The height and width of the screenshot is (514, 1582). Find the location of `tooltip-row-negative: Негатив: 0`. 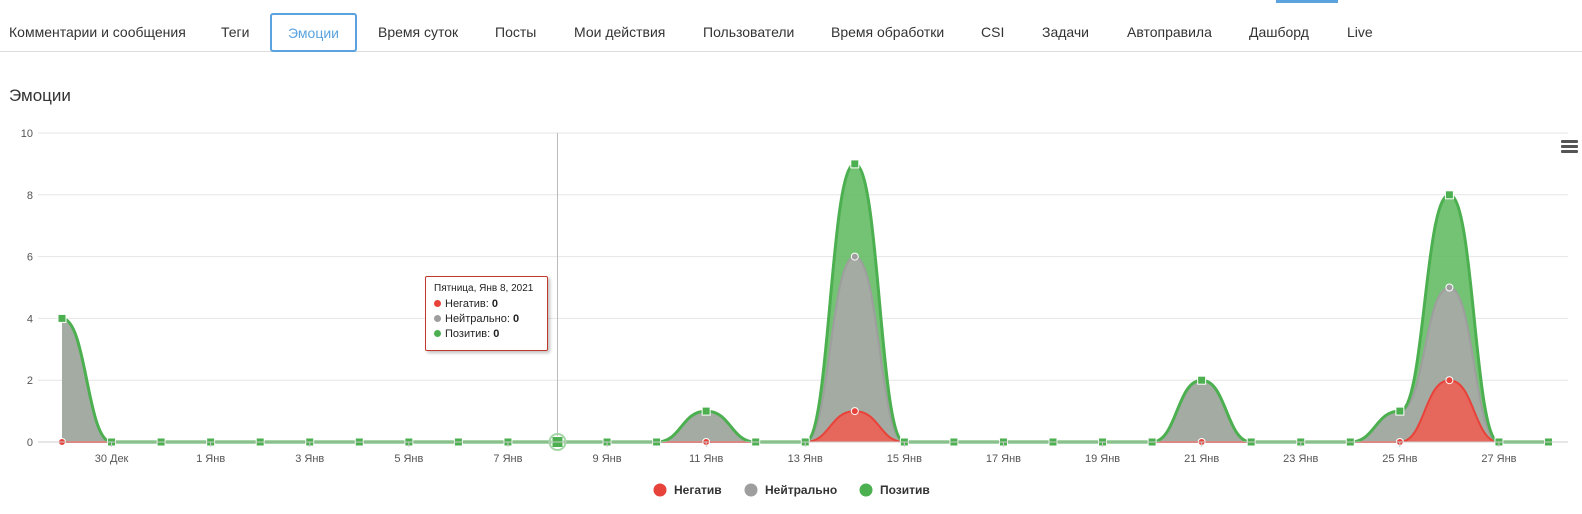

tooltip-row-negative: Негатив: 0 is located at coordinates (490, 304).